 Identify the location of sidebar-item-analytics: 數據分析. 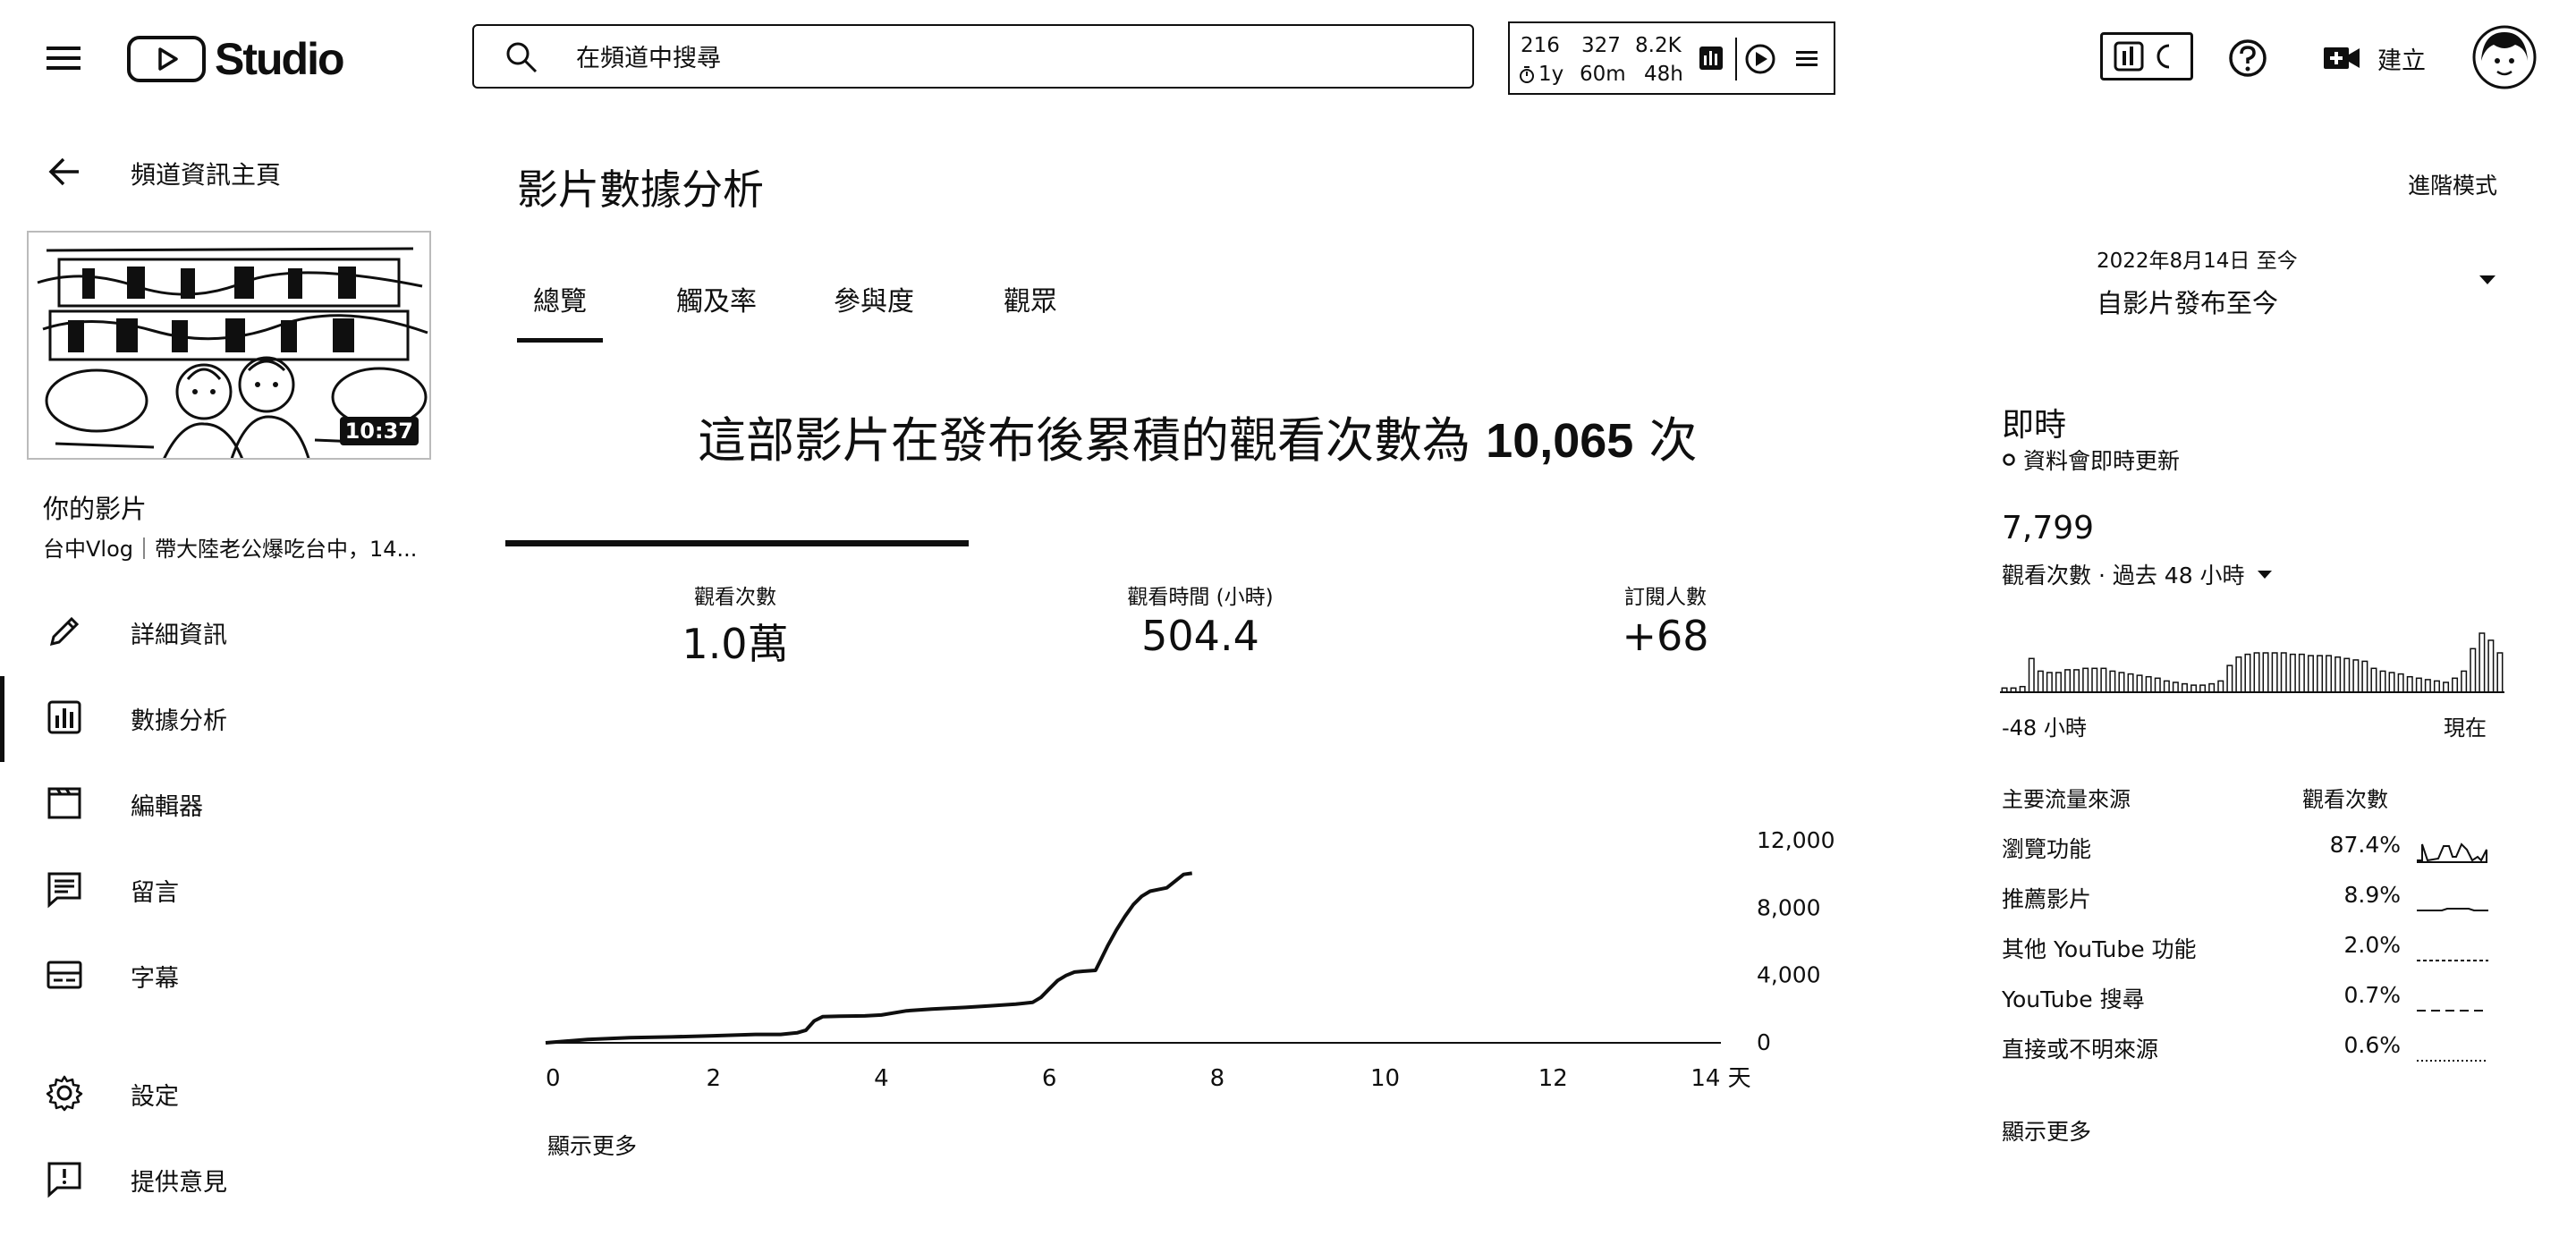
(223, 717).